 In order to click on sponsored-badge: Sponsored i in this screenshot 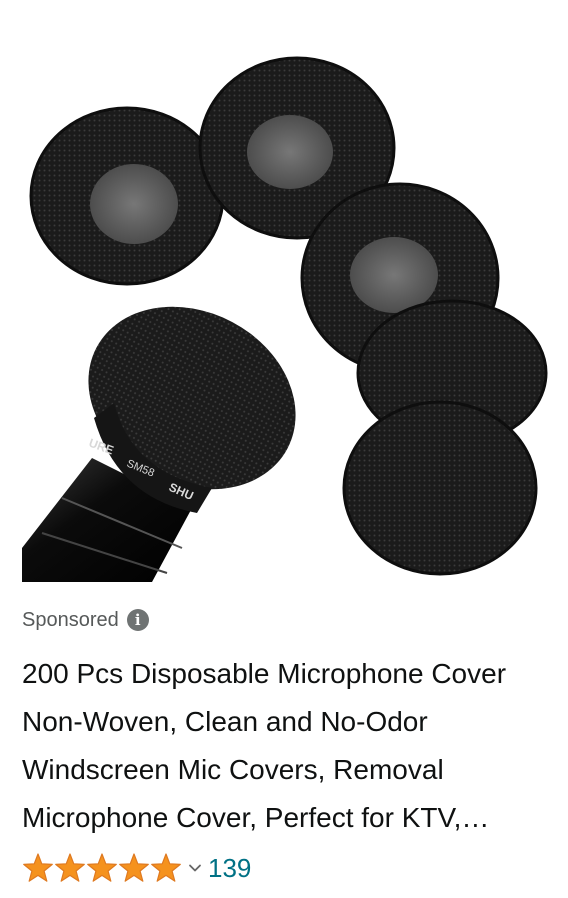, I will do `click(85, 620)`.